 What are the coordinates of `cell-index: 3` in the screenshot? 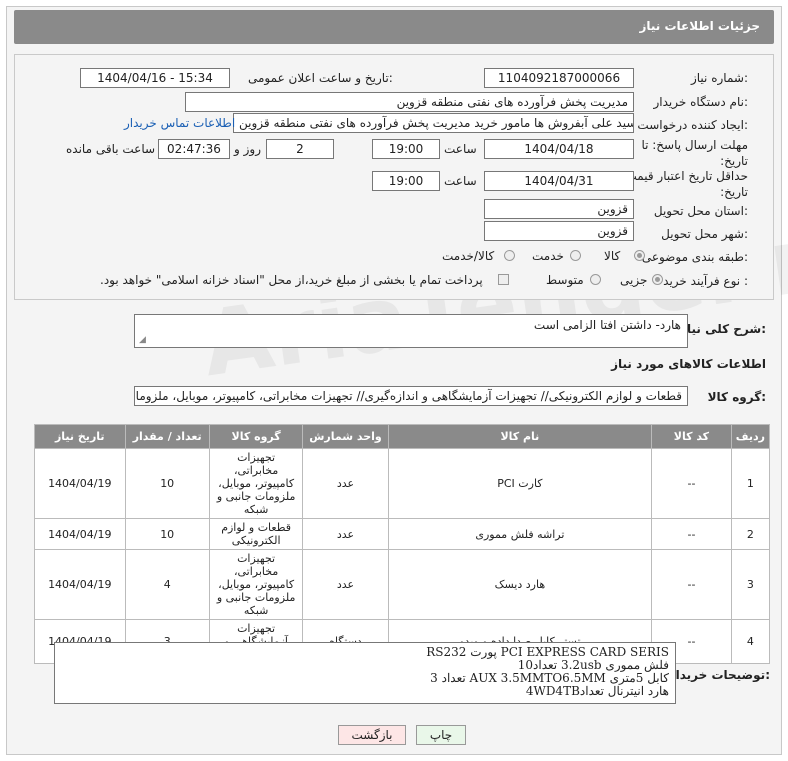 It's located at (750, 584).